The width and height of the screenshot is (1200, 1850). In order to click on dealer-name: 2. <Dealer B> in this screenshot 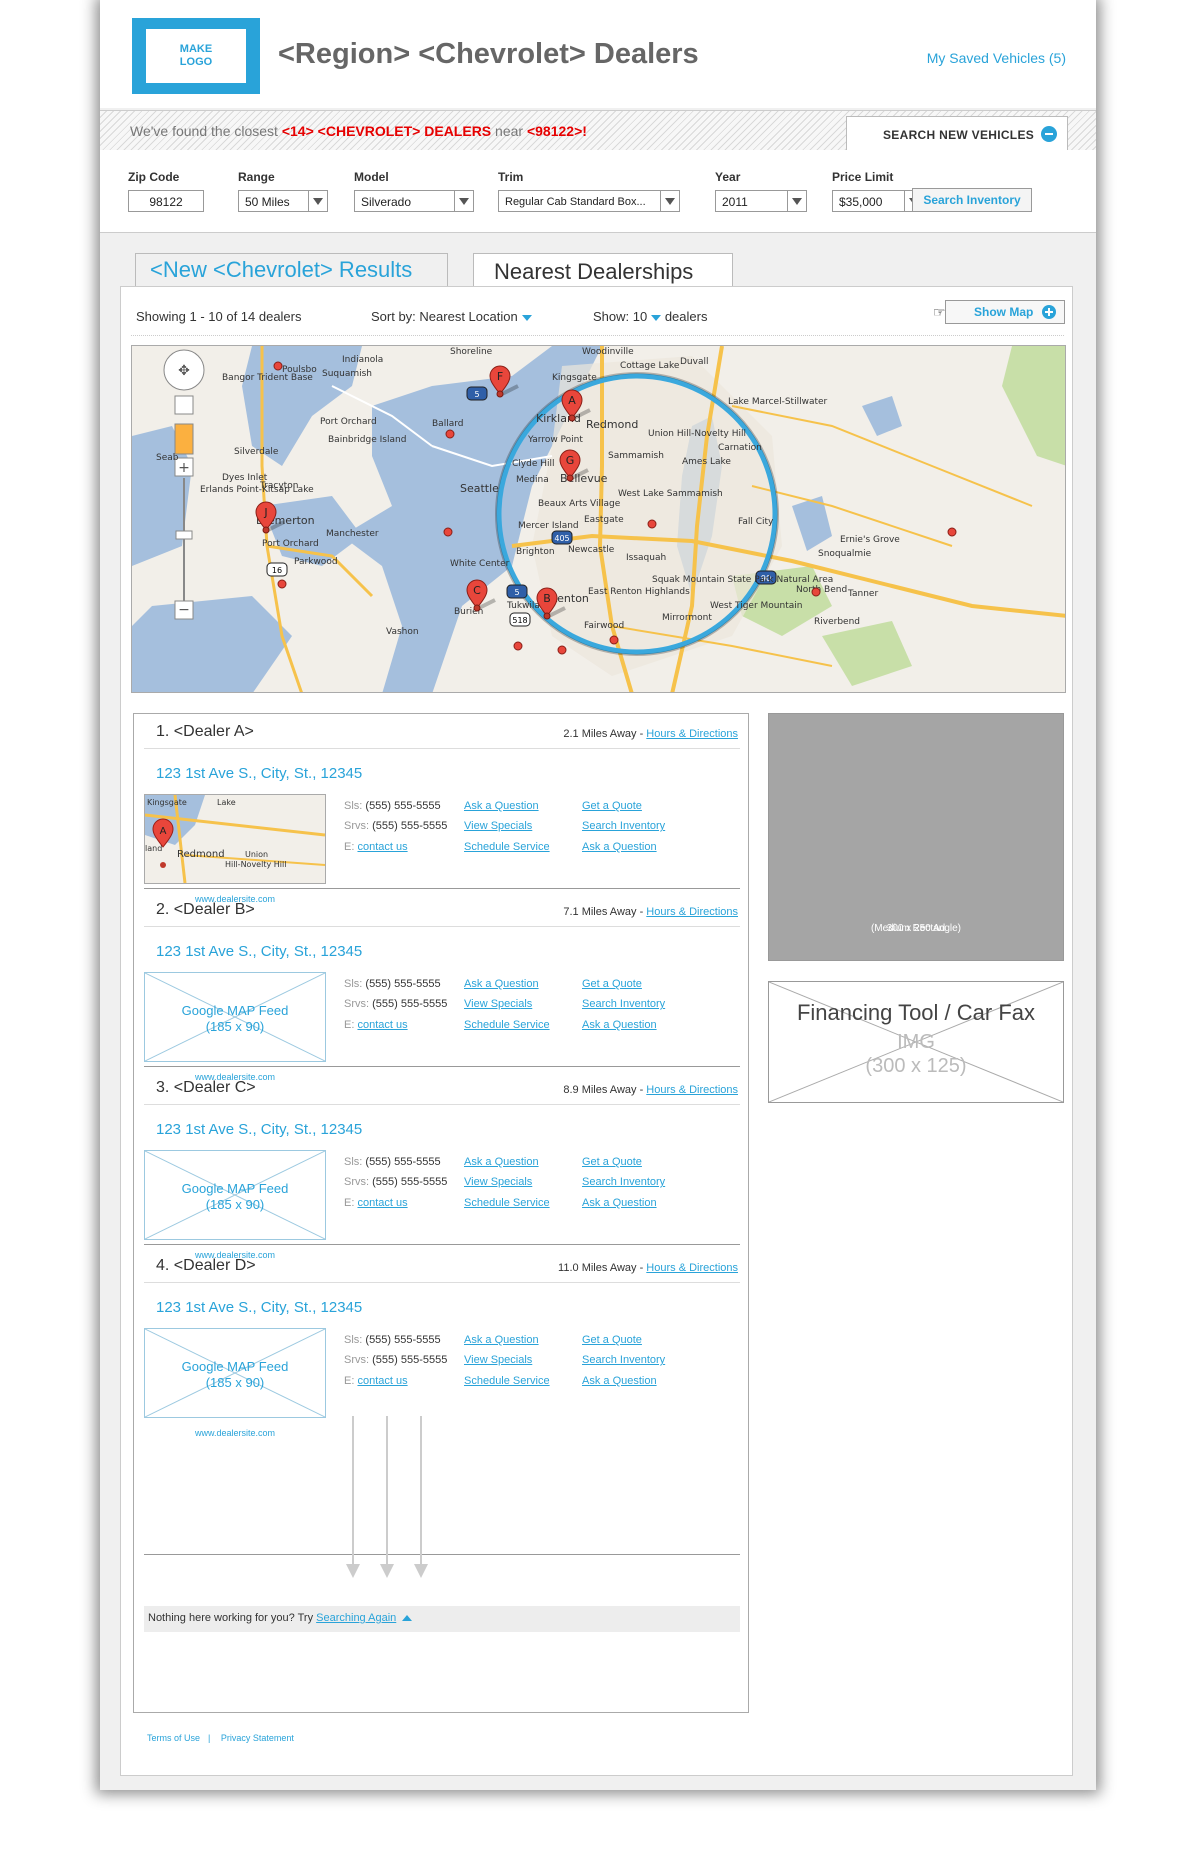, I will do `click(205, 910)`.